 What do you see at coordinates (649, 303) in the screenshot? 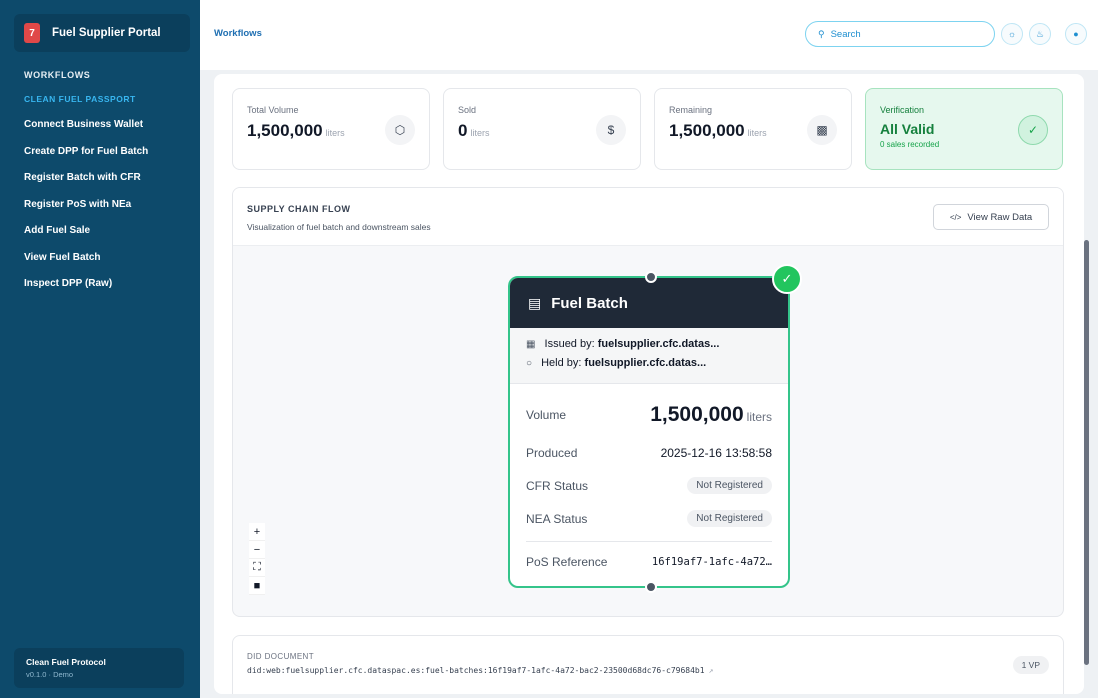
I see `node-header: ▤ Fuel Batch` at bounding box center [649, 303].